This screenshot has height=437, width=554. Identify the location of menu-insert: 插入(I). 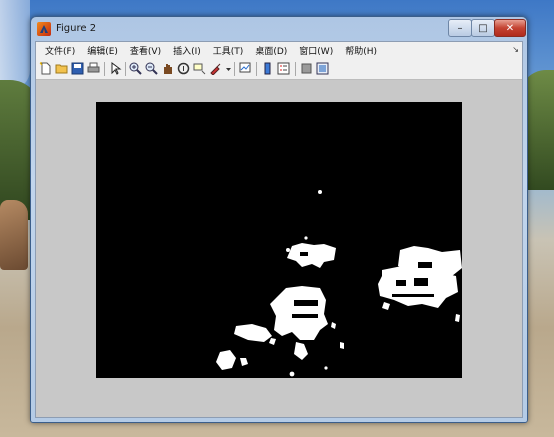
(187, 50).